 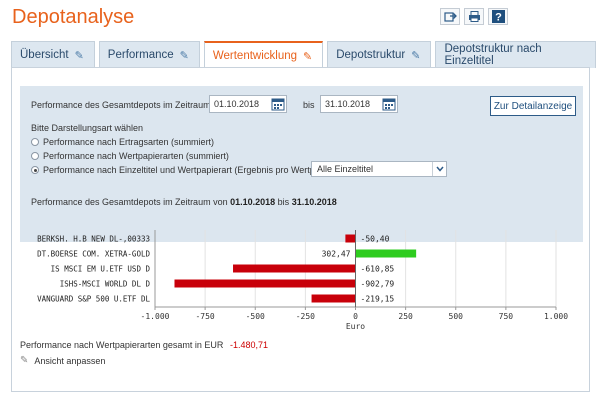 I want to click on tab-label: Übersicht, so click(x=44, y=55).